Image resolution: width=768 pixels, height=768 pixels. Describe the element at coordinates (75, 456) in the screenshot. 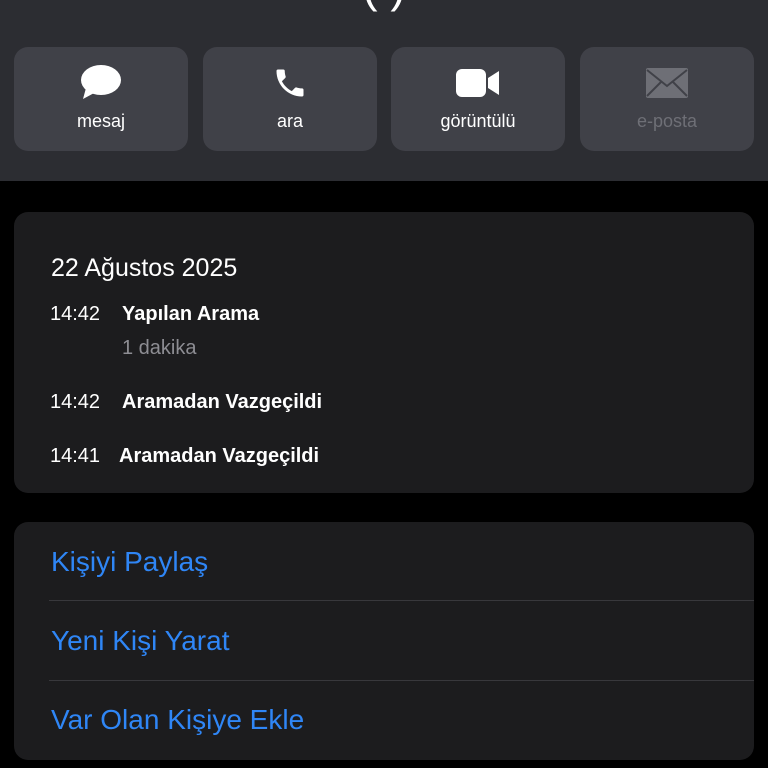

I see `history-entry-time: 14:41` at that location.